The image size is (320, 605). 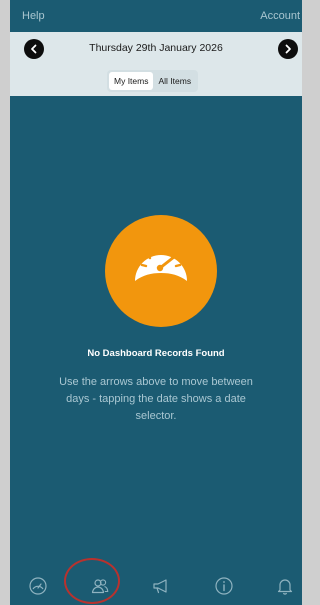 I want to click on empty-state-badge, so click(x=161, y=271).